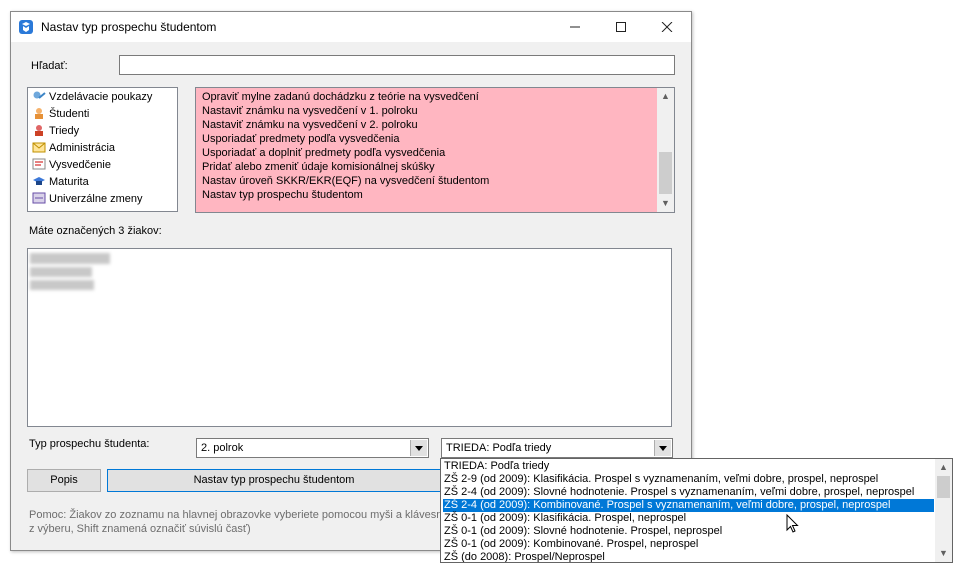 This screenshot has width=955, height=564. What do you see at coordinates (69, 182) in the screenshot?
I see `tree-item-label: Maturita` at bounding box center [69, 182].